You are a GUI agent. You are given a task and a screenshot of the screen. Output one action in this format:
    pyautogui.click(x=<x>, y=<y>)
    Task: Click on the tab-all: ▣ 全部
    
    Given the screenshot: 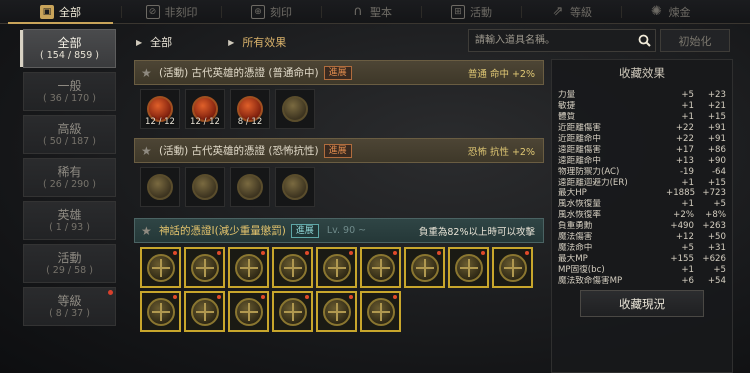 What is the action you would take?
    pyautogui.click(x=60, y=12)
    